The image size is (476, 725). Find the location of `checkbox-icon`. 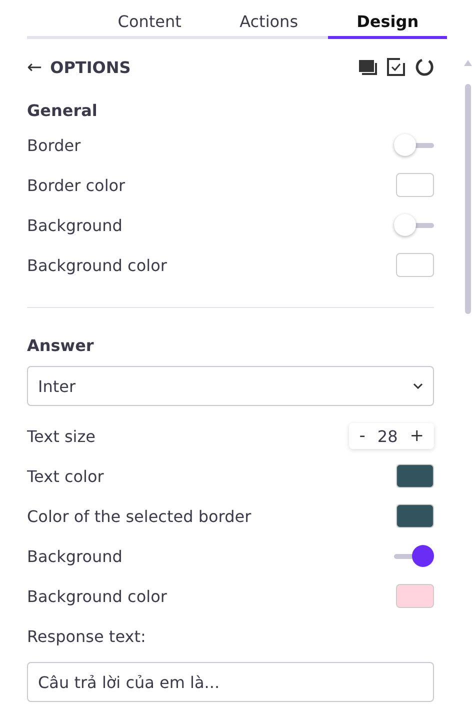

checkbox-icon is located at coordinates (396, 67).